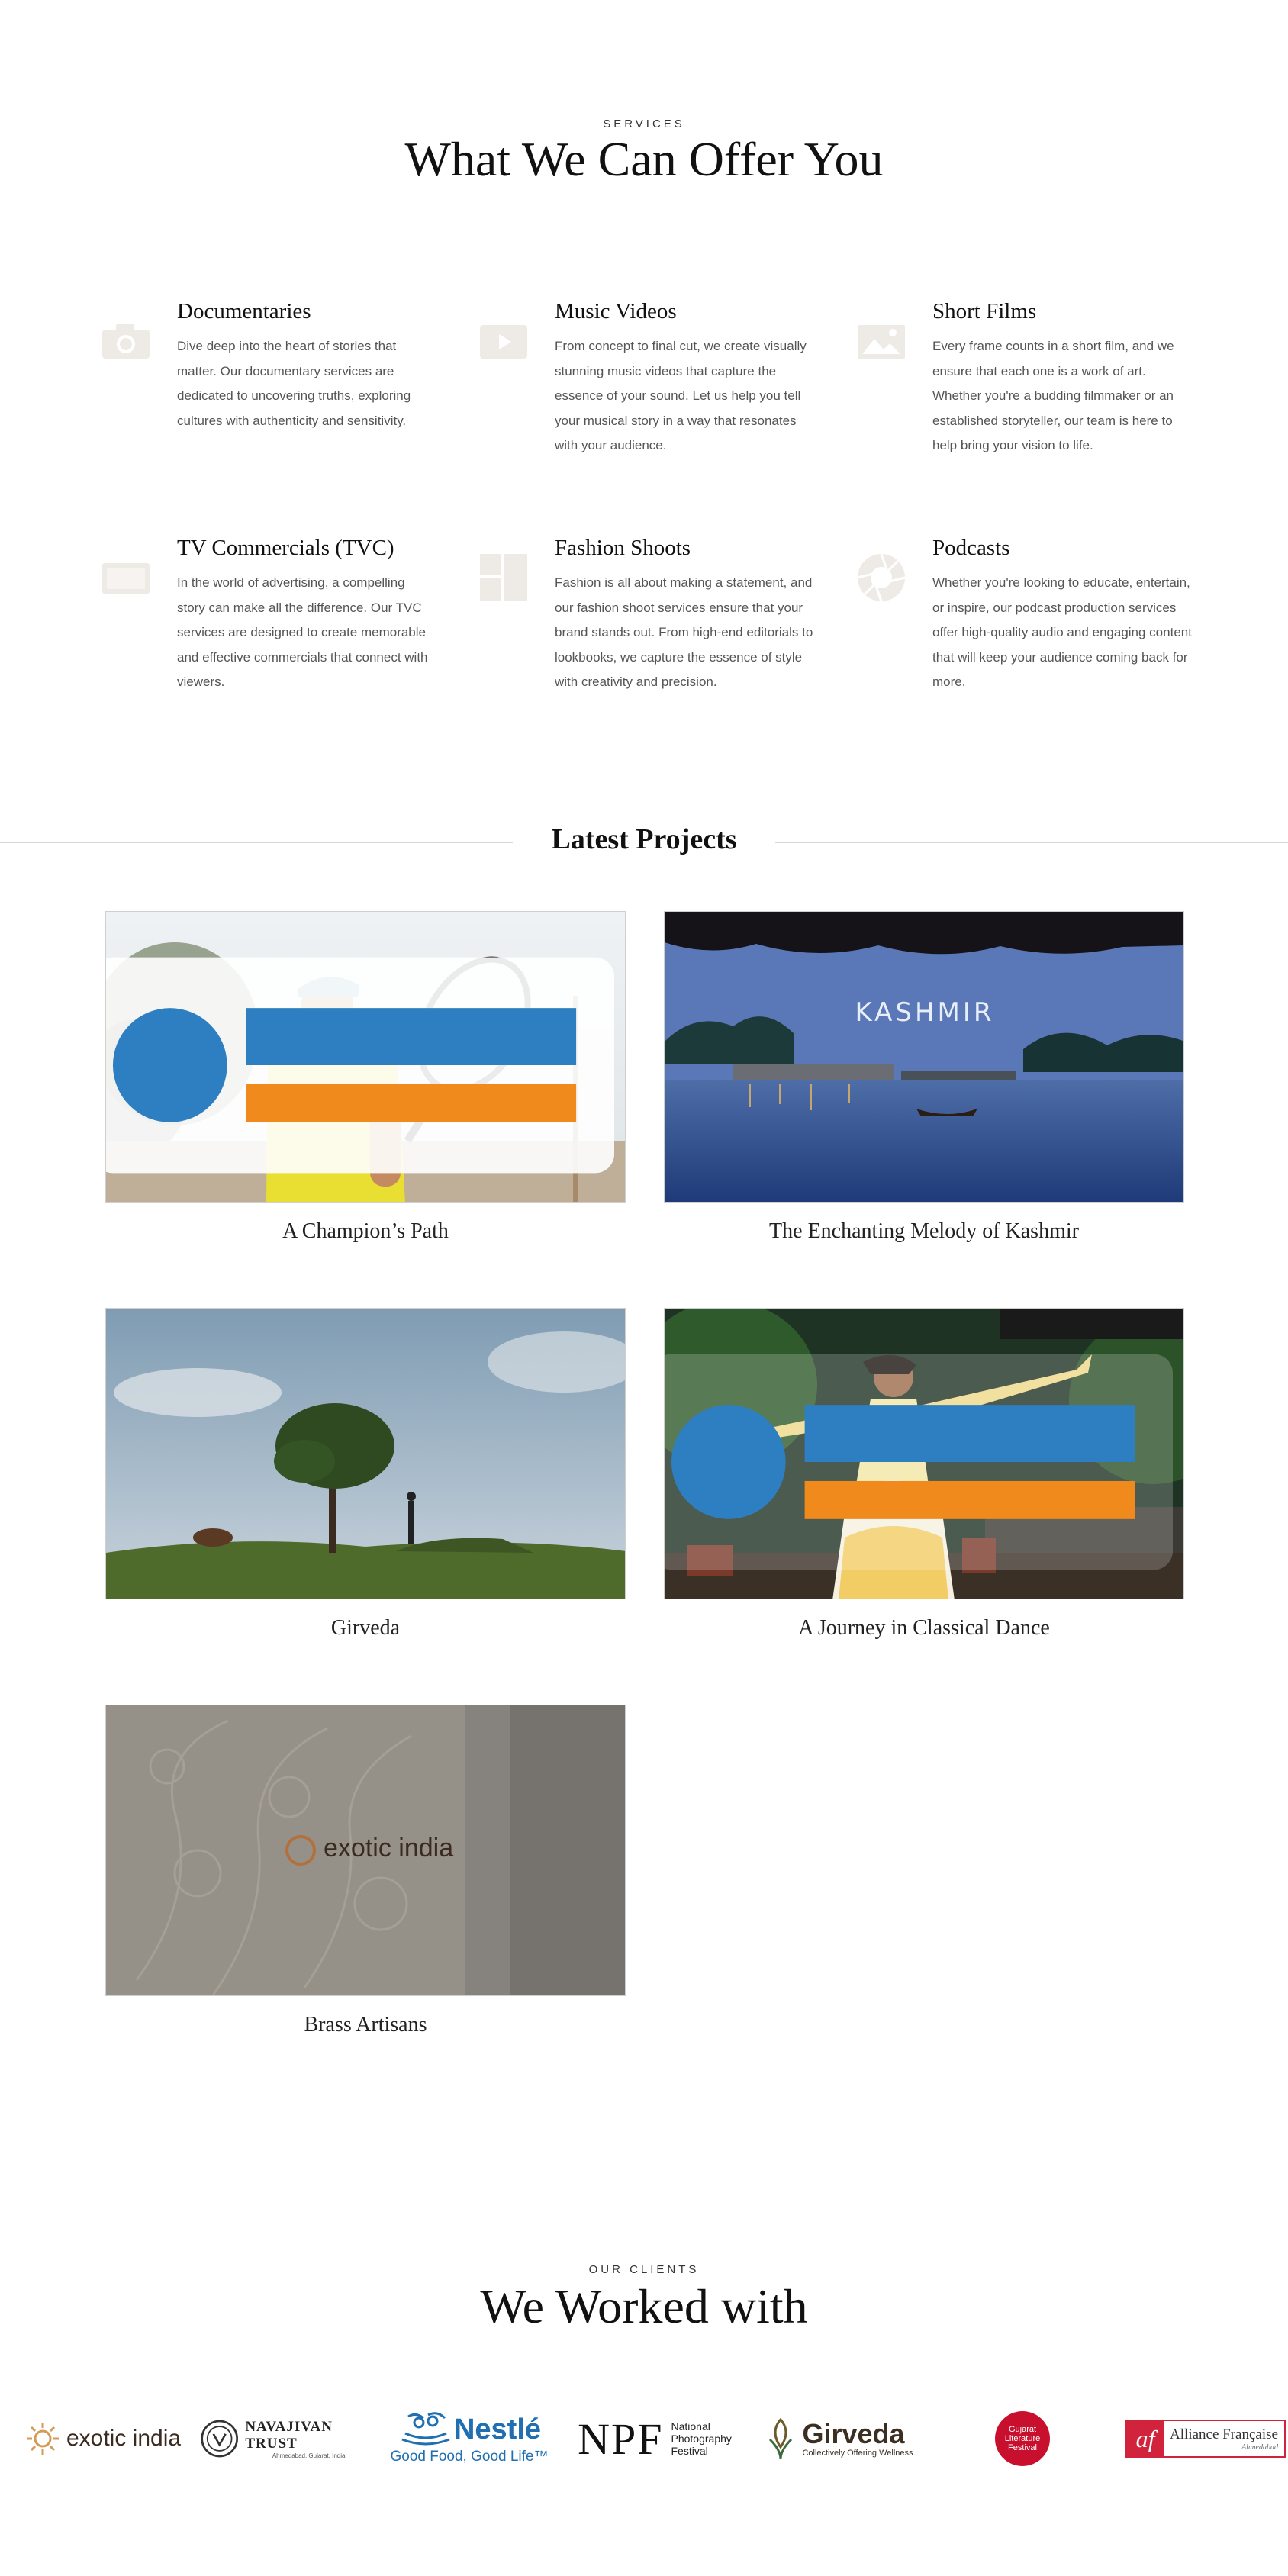 The height and width of the screenshot is (2576, 1288). I want to click on client-logo-girveda: Girveda Collectively Offering Wellness, so click(839, 2438).